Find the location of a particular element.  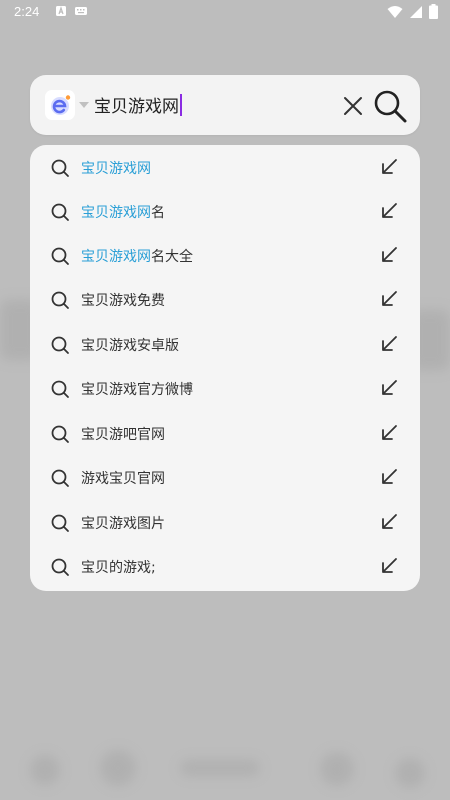

suggestion-text: 宝贝游戏网名大全 is located at coordinates (137, 257).